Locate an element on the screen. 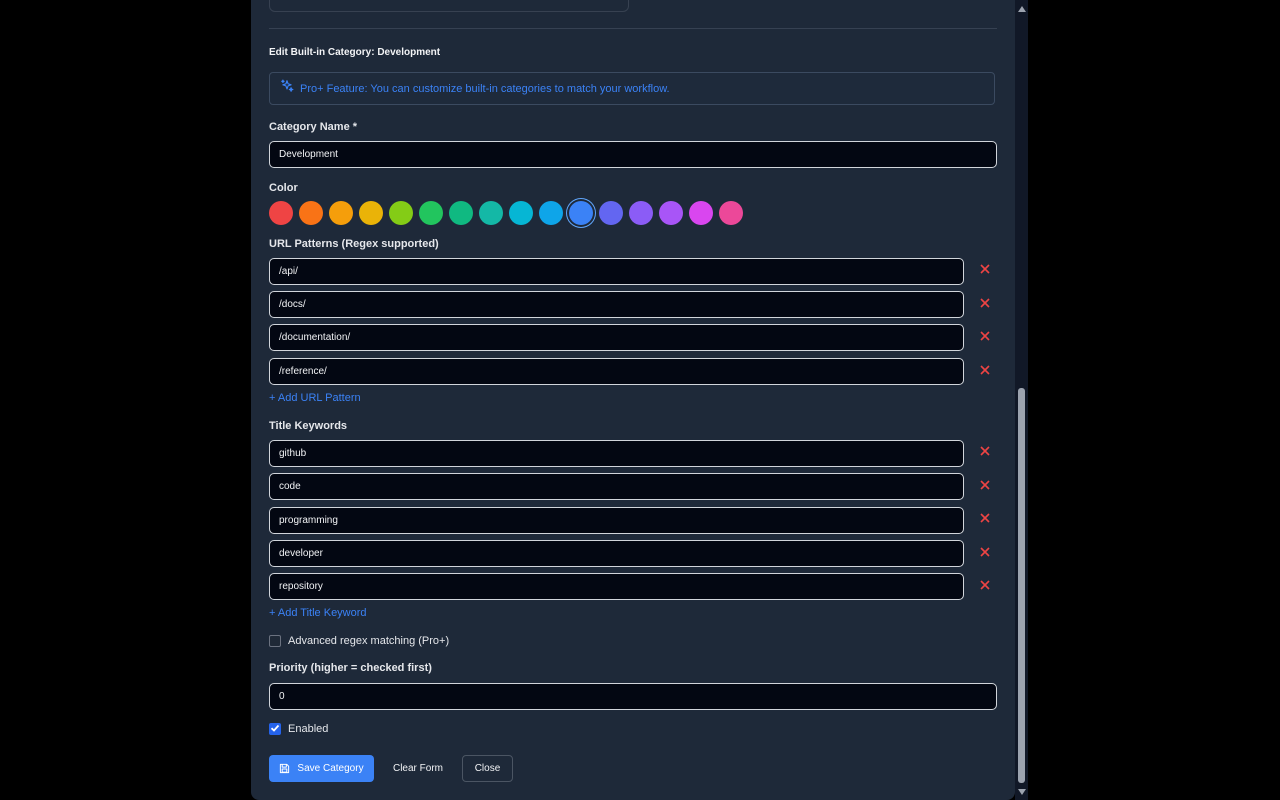  color-label: Color is located at coordinates (283, 188).